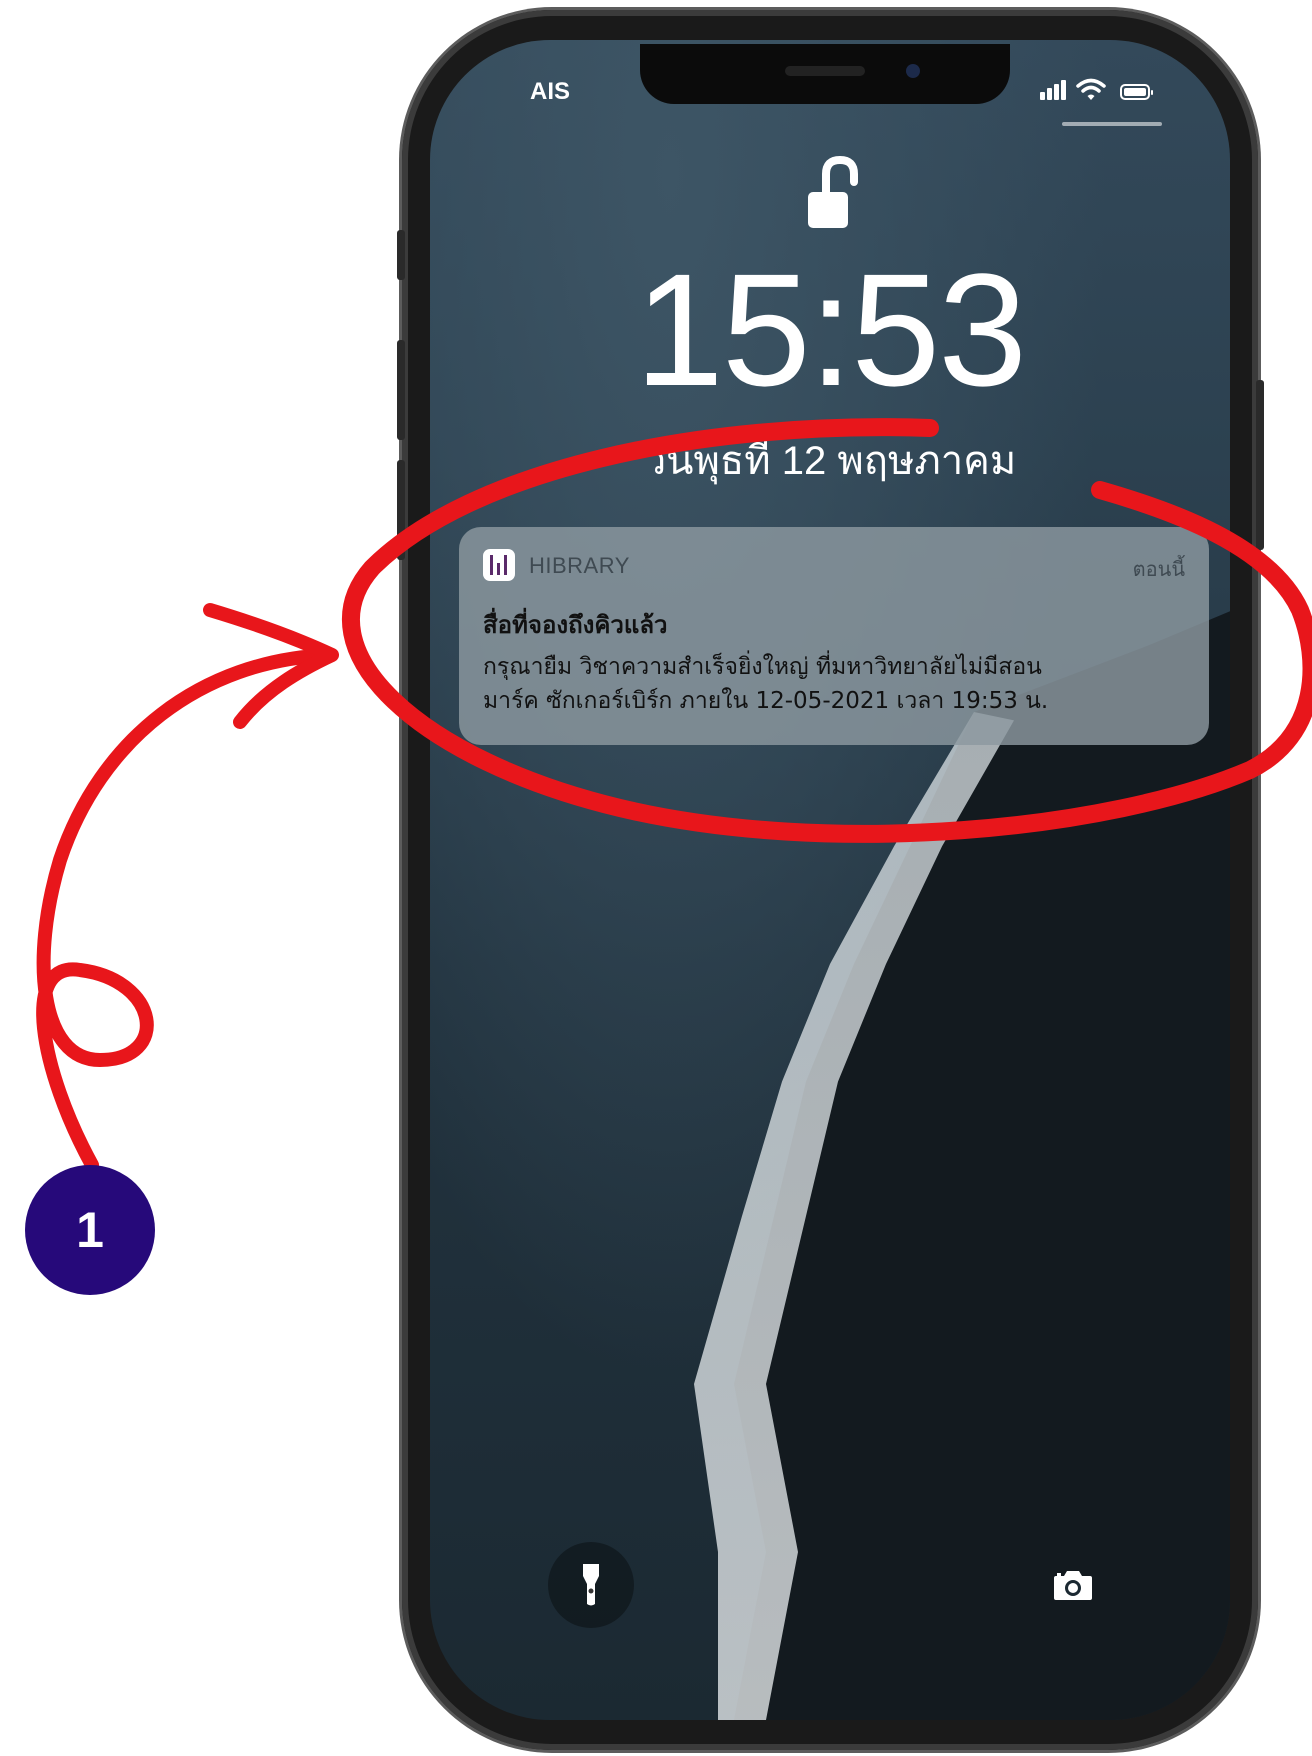 Image resolution: width=1312 pixels, height=1756 pixels. I want to click on step-number-badge: 1, so click(90, 1230).